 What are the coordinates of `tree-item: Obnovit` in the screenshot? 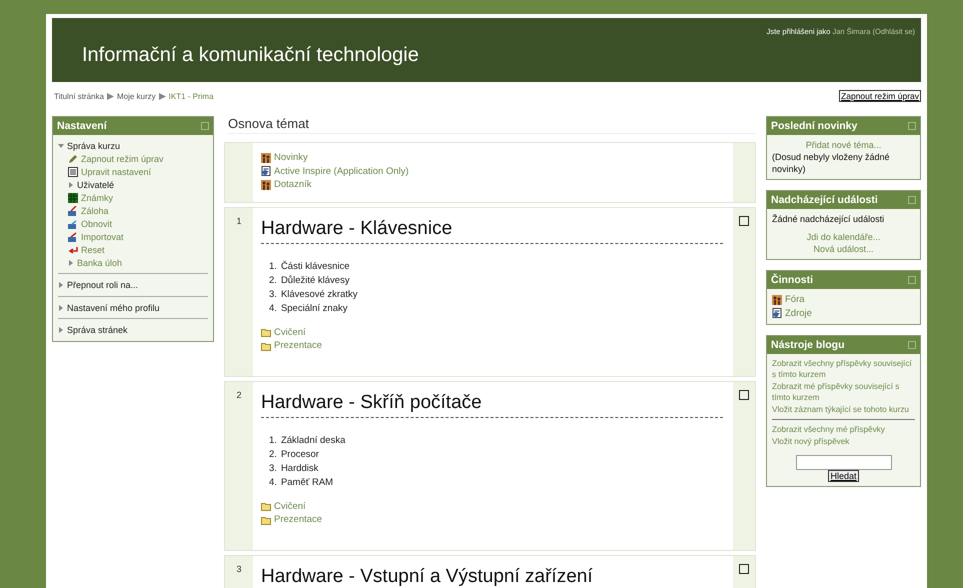 It's located at (96, 223).